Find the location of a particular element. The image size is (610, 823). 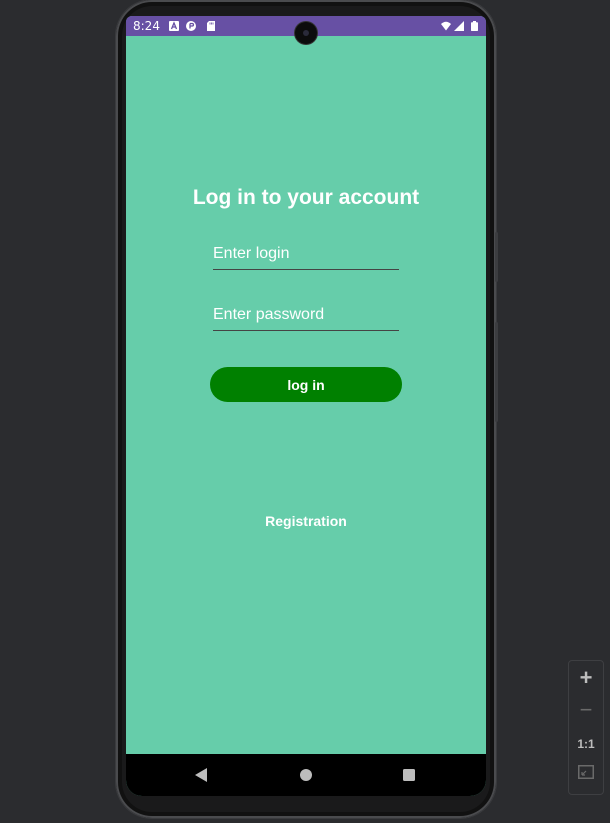

actual-size-button: 1:1 is located at coordinates (586, 744).